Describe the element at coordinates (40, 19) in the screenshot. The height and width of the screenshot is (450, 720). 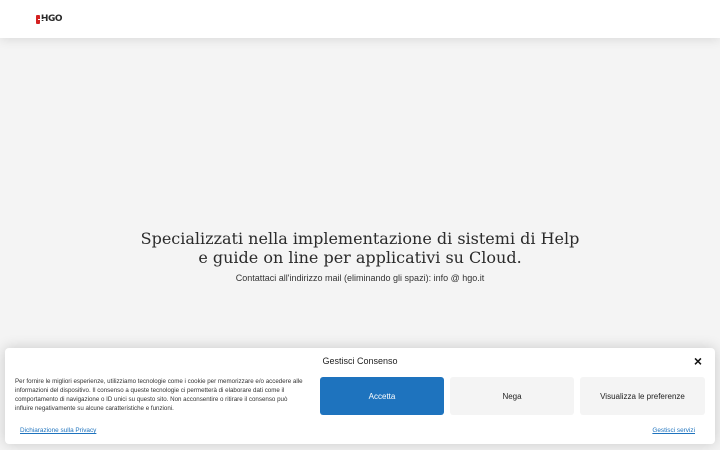
I see `swiss-cross-icon` at that location.